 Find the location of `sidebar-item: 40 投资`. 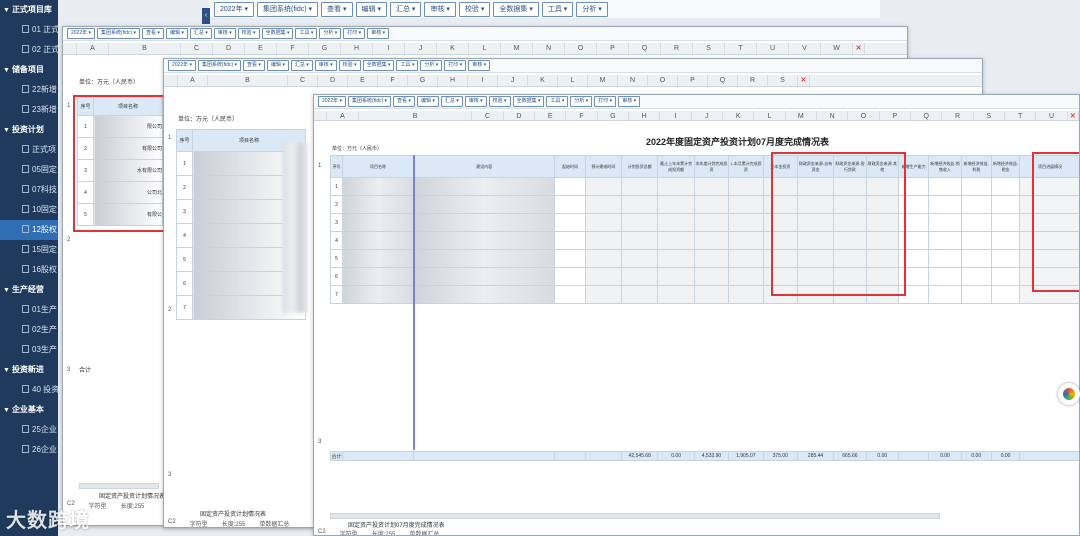

sidebar-item: 40 投资 is located at coordinates (29, 390).